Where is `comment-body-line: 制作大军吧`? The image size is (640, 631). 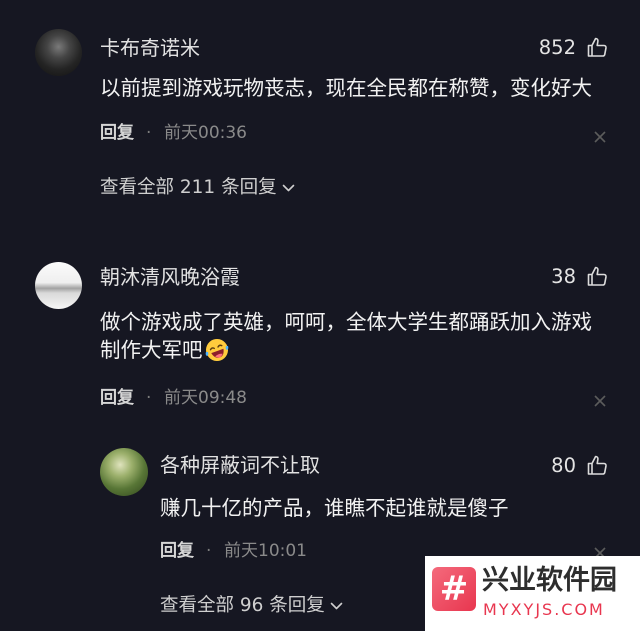
comment-body-line: 制作大军吧 is located at coordinates (164, 350).